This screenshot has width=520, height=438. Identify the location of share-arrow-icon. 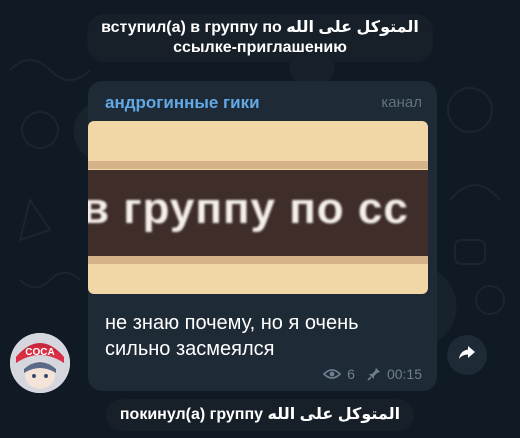
(467, 355).